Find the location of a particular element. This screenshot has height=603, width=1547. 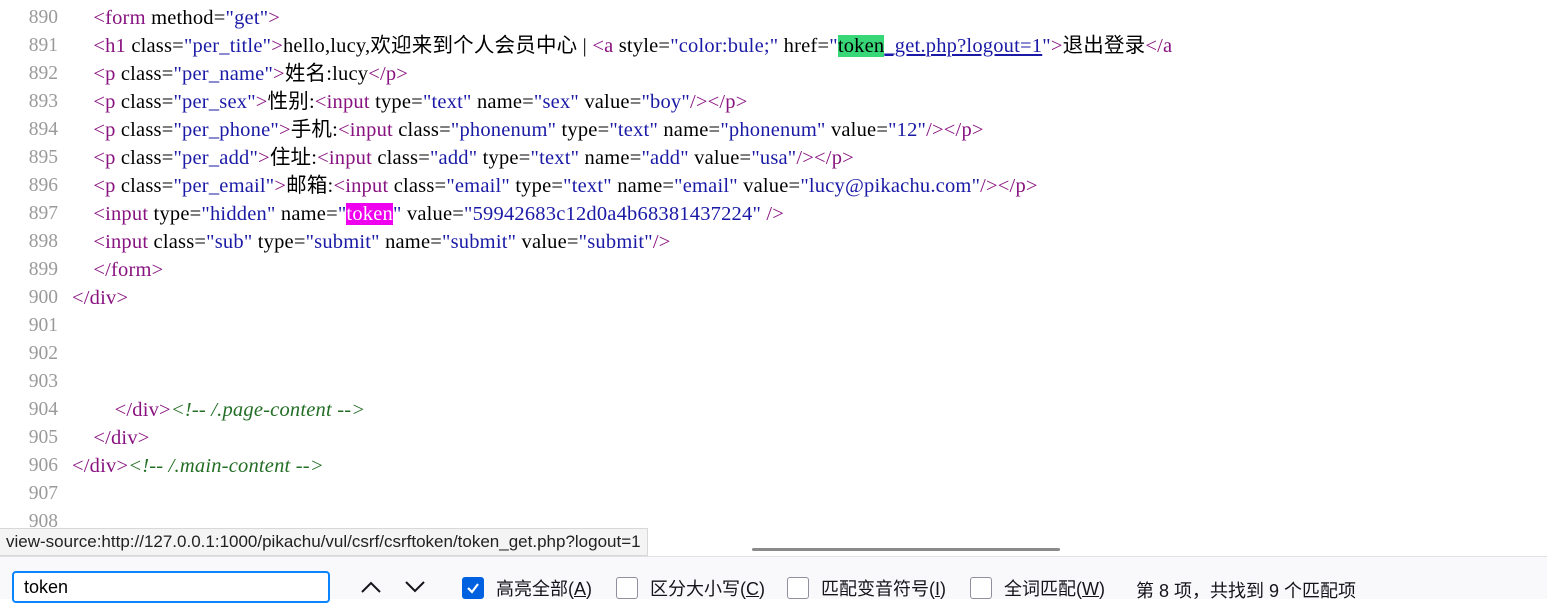

code-token: "per_title" is located at coordinates (227, 46).